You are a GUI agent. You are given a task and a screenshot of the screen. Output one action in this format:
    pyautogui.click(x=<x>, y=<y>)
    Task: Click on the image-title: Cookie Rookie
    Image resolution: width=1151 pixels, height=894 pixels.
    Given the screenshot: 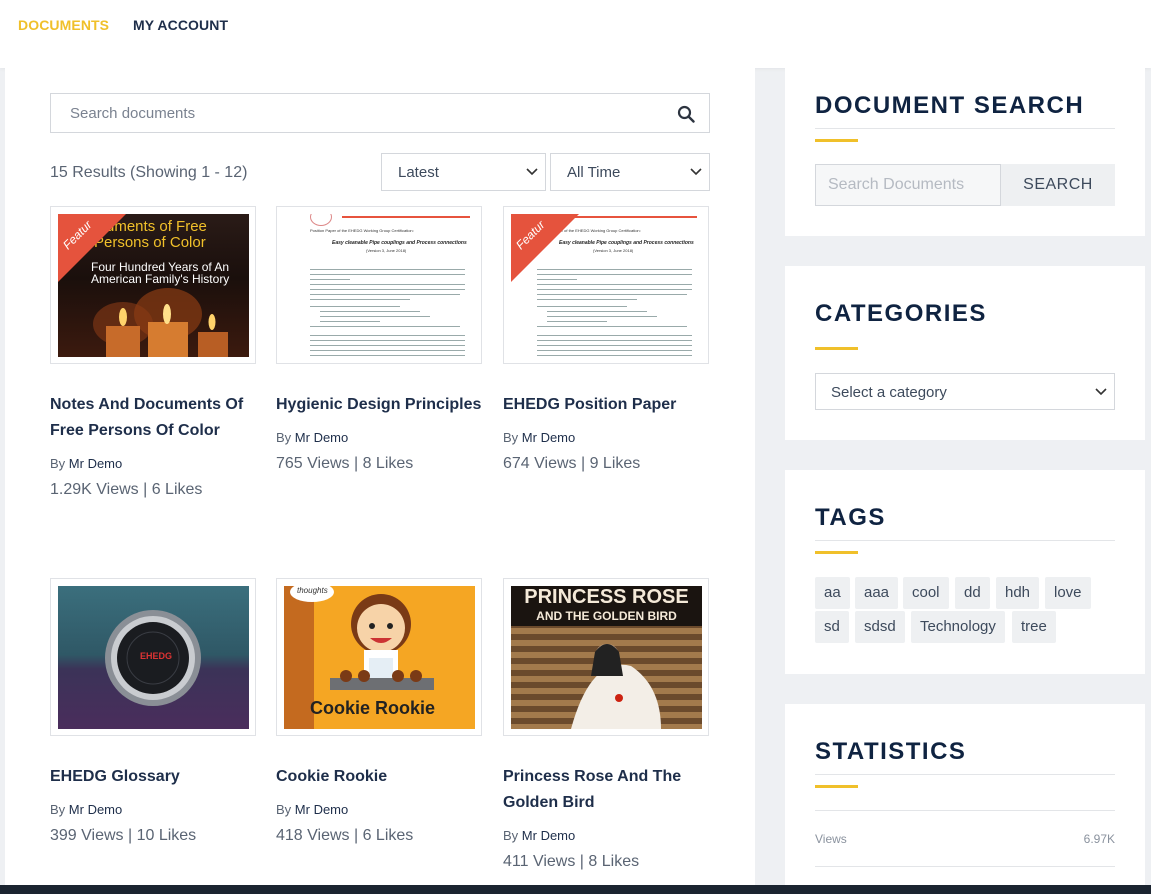 What is the action you would take?
    pyautogui.click(x=373, y=708)
    